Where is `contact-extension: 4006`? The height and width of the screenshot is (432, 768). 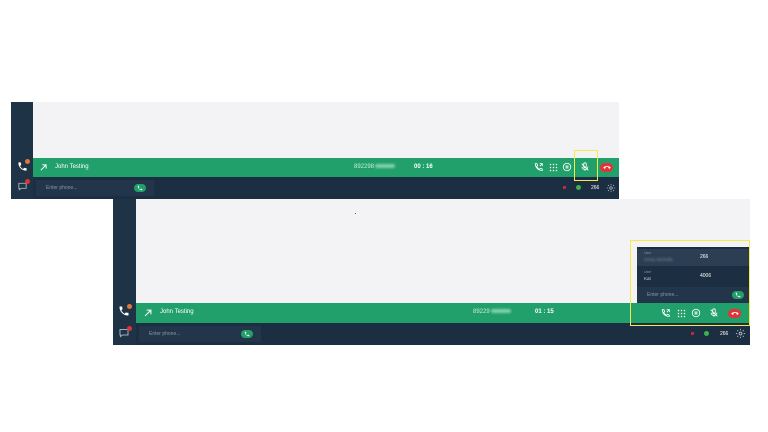 contact-extension: 4006 is located at coordinates (706, 276).